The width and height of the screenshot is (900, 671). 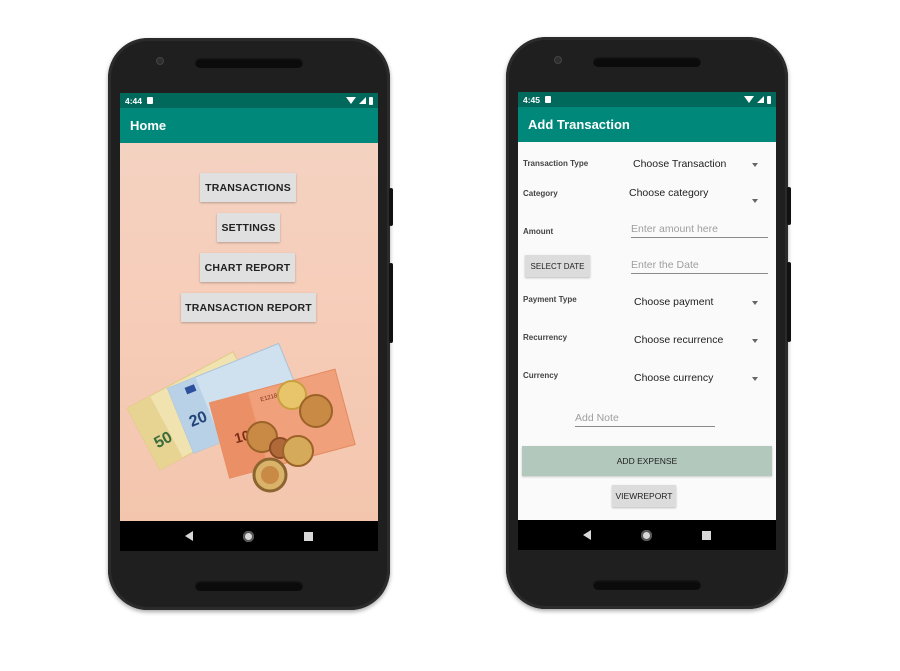 What do you see at coordinates (679, 164) in the screenshot?
I see `transaction-type-spinner: Choose Transaction` at bounding box center [679, 164].